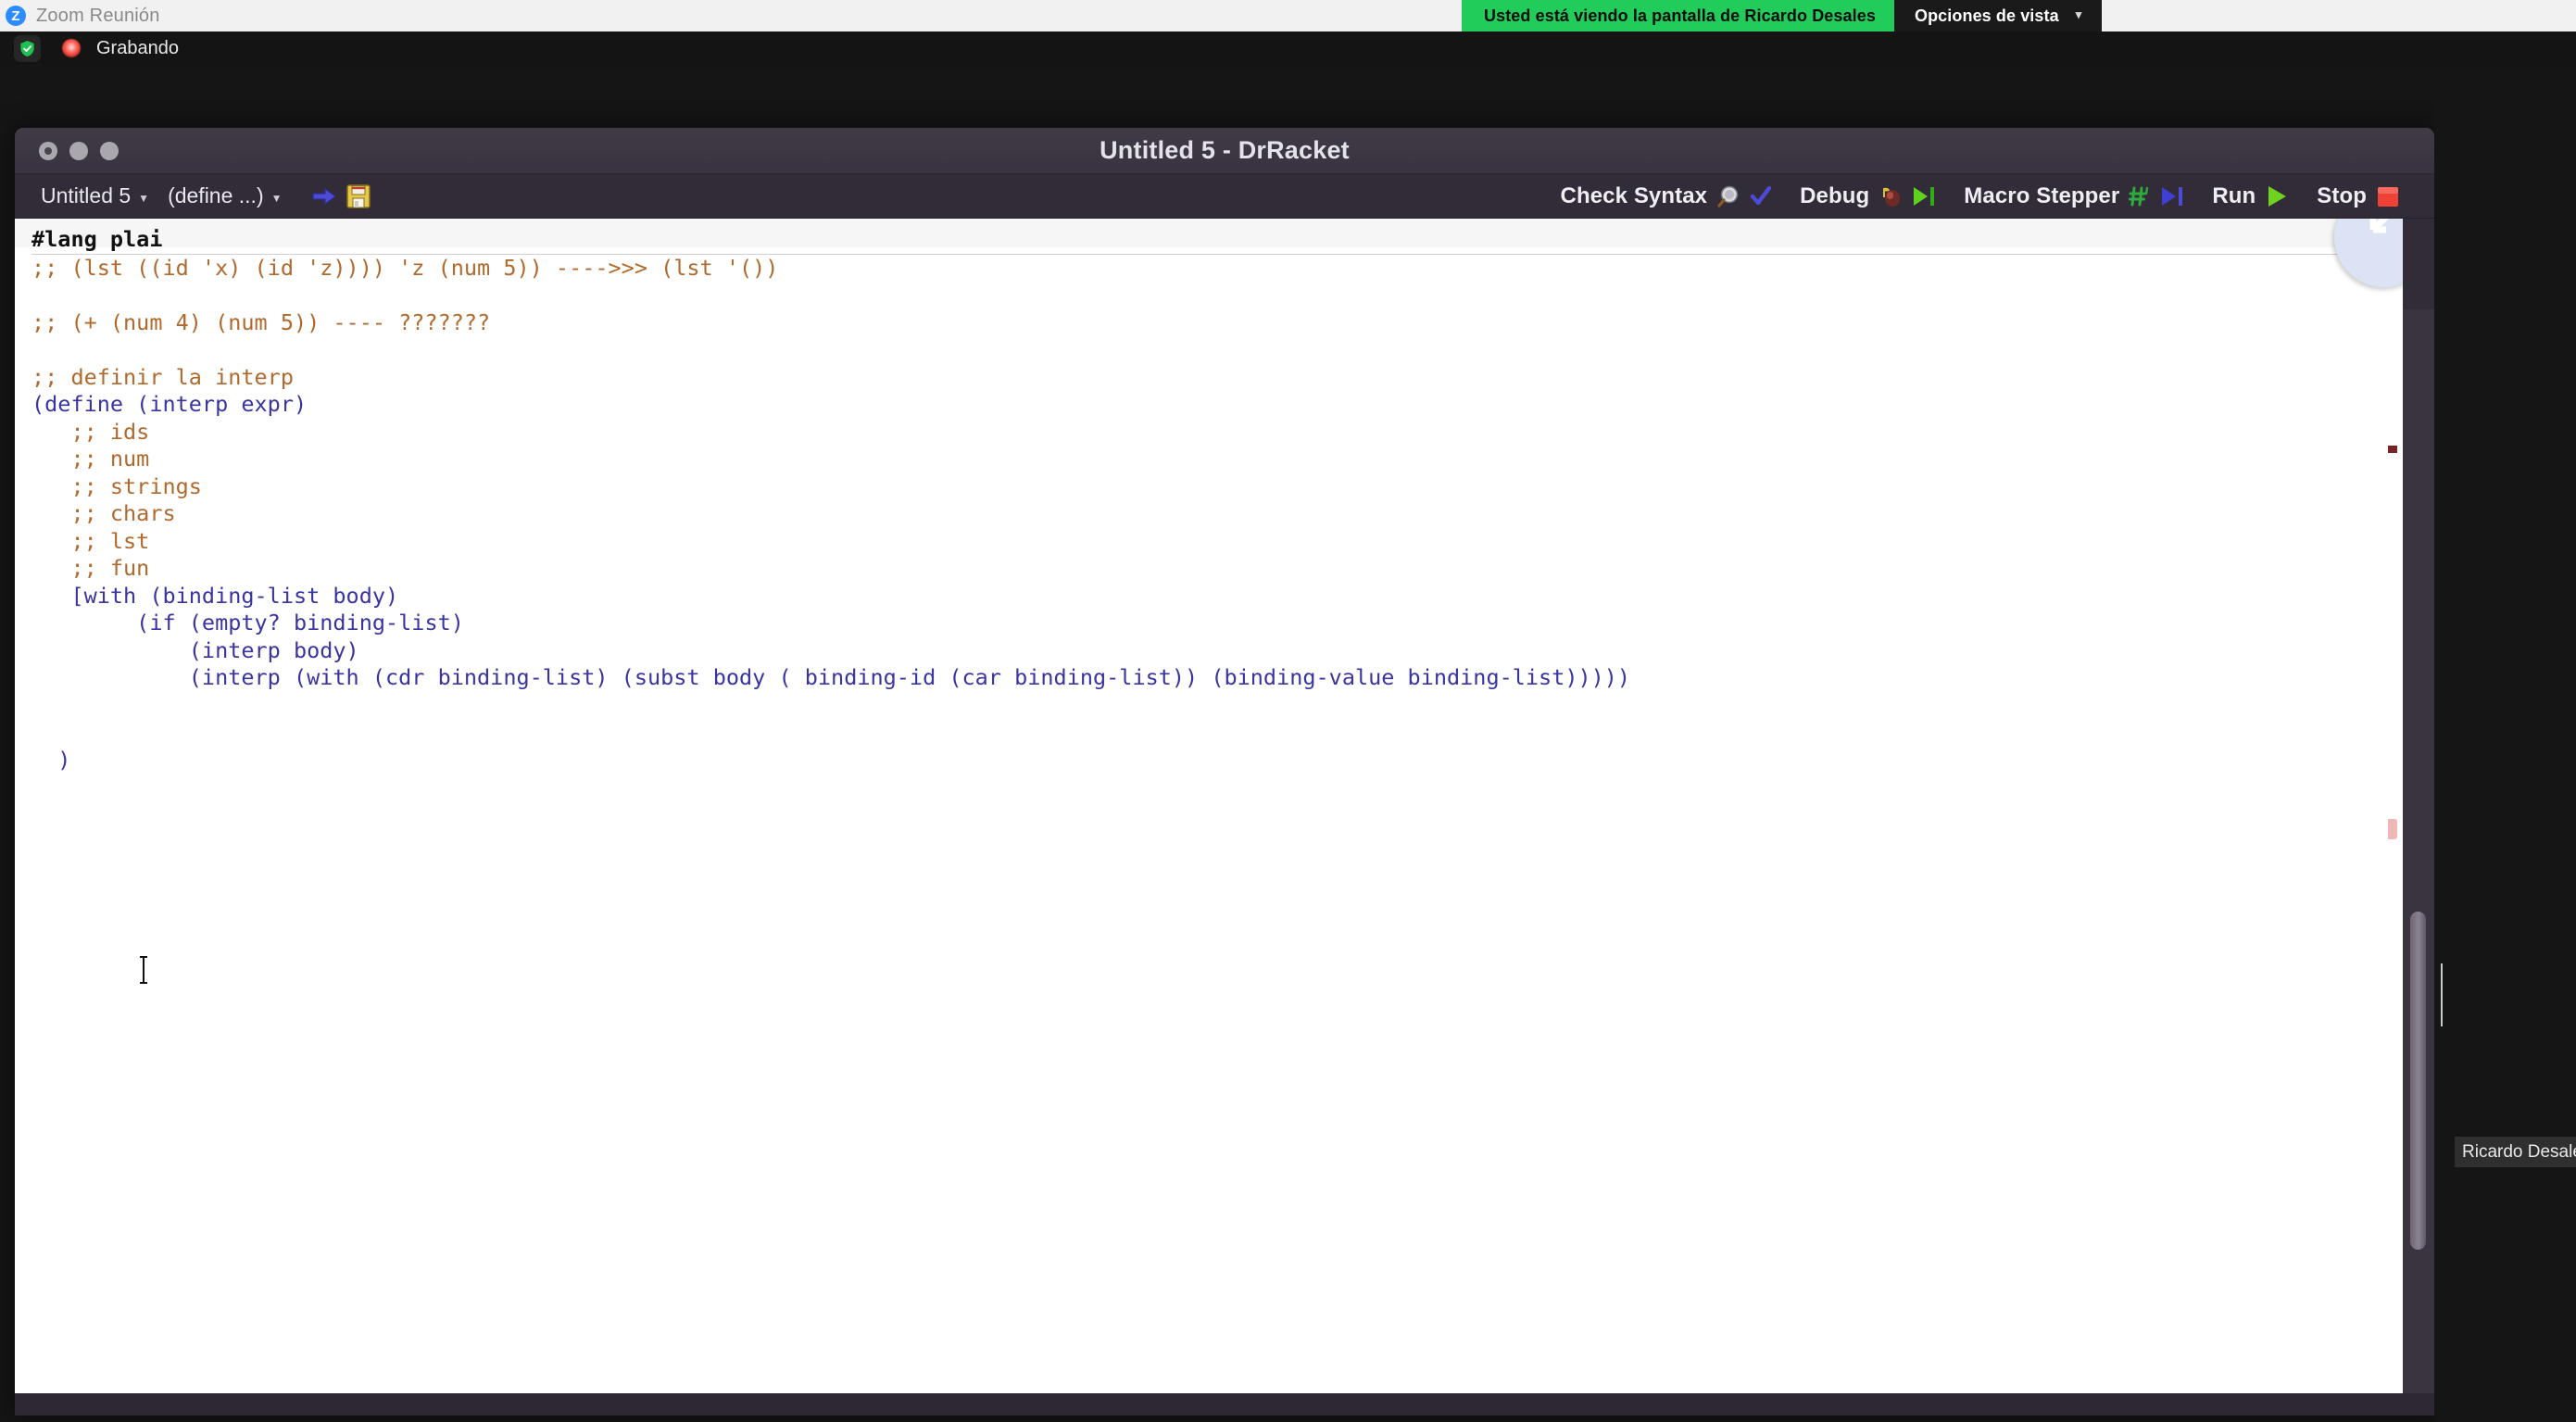  I want to click on code-line: (if (empty? binding-list), so click(247, 622).